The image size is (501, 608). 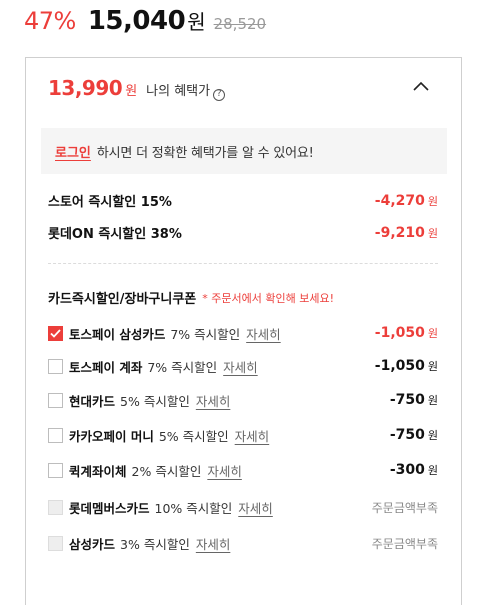 I want to click on card-name: 토스페이 계좌, so click(x=106, y=367).